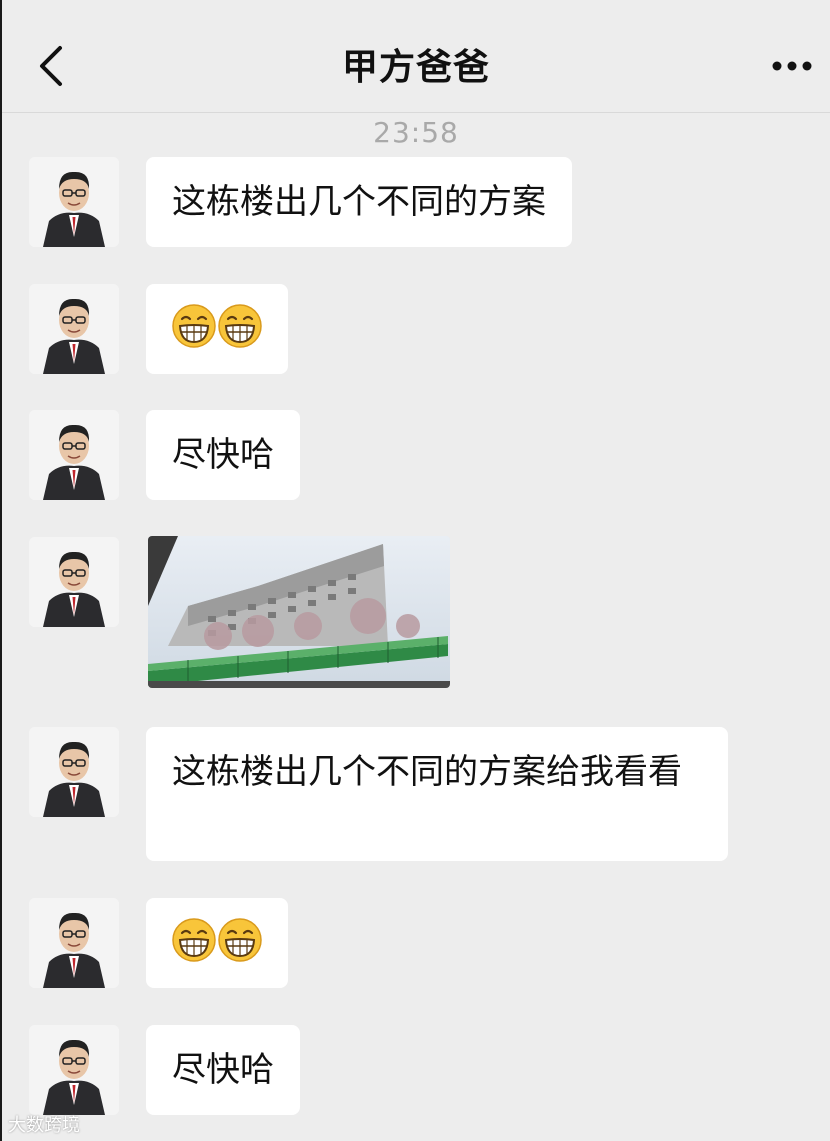  I want to click on message-timestamp: 23:58, so click(416, 132).